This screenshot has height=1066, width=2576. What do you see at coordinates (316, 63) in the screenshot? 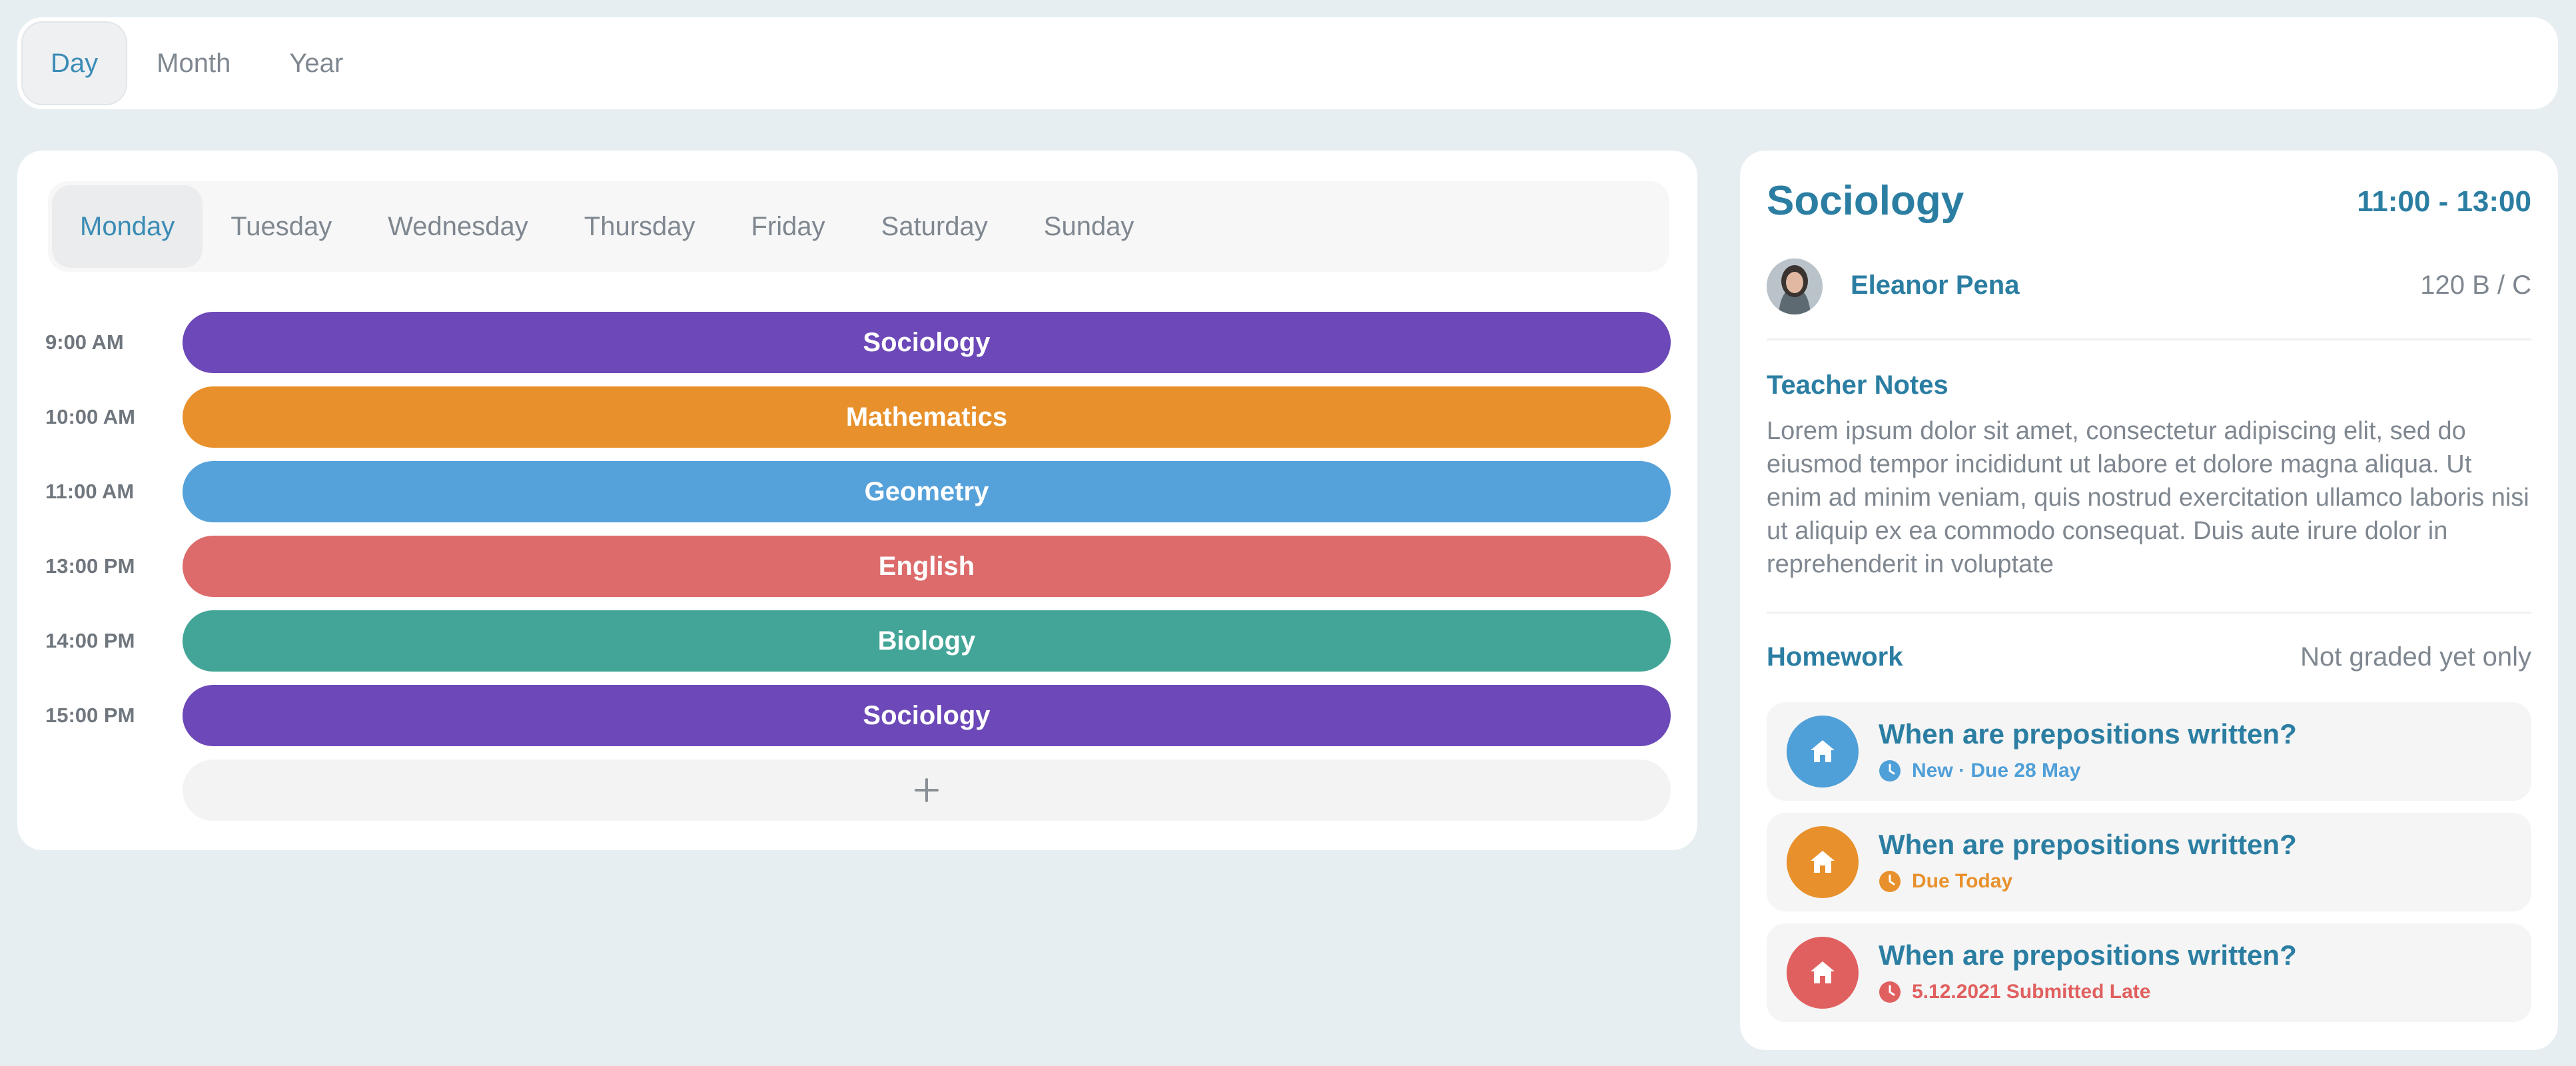
I see `tab-year: Year` at bounding box center [316, 63].